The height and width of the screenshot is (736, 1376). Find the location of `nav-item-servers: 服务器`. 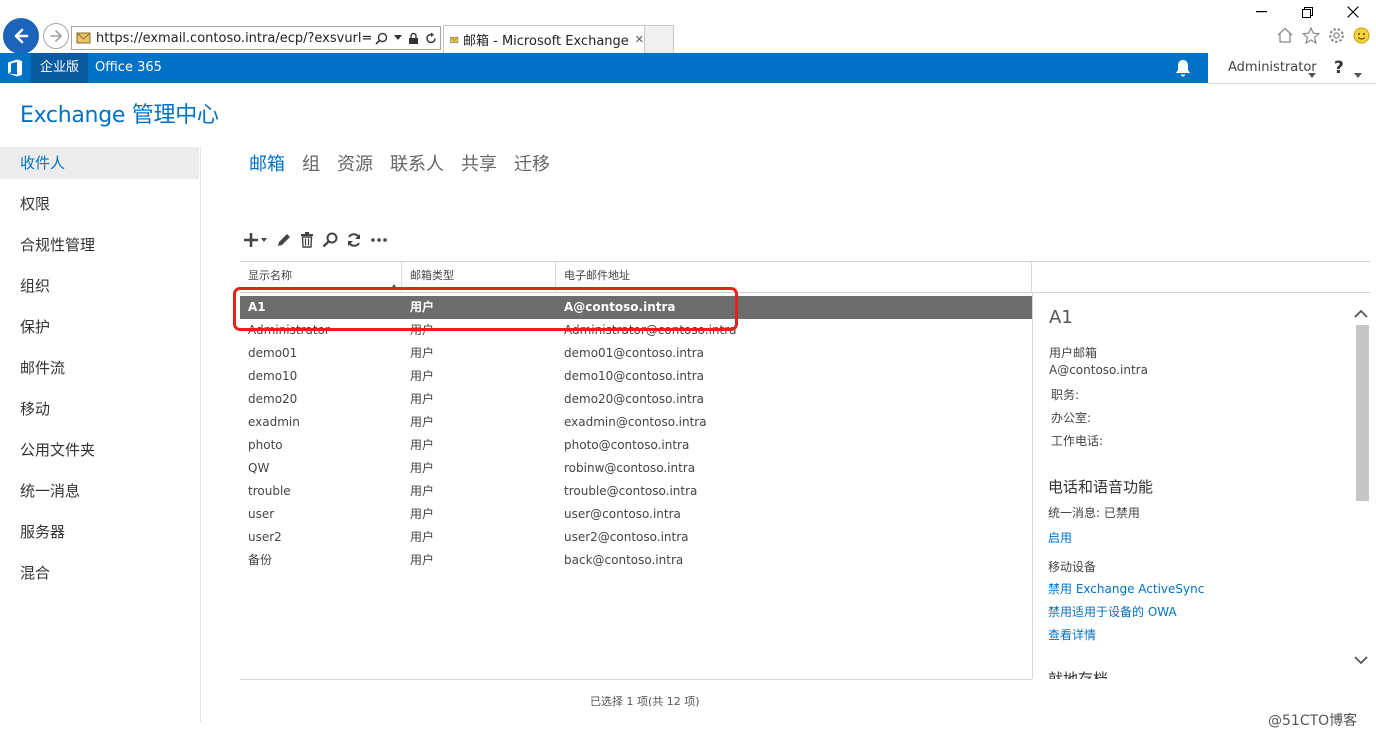

nav-item-servers: 服务器 is located at coordinates (99, 532).